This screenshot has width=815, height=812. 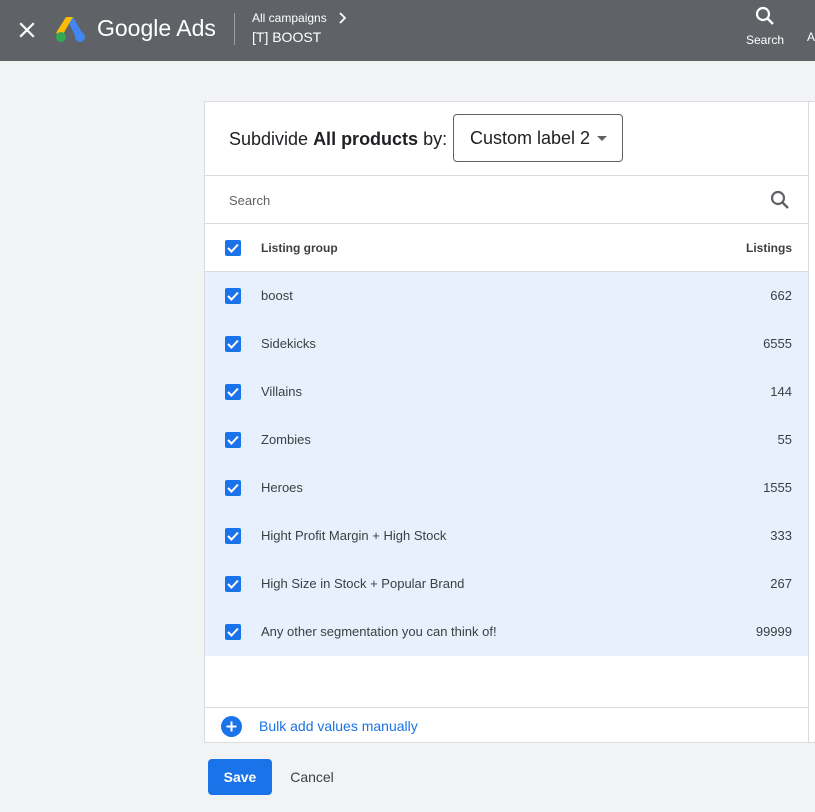 What do you see at coordinates (288, 343) in the screenshot?
I see `row-name: Sidekicks` at bounding box center [288, 343].